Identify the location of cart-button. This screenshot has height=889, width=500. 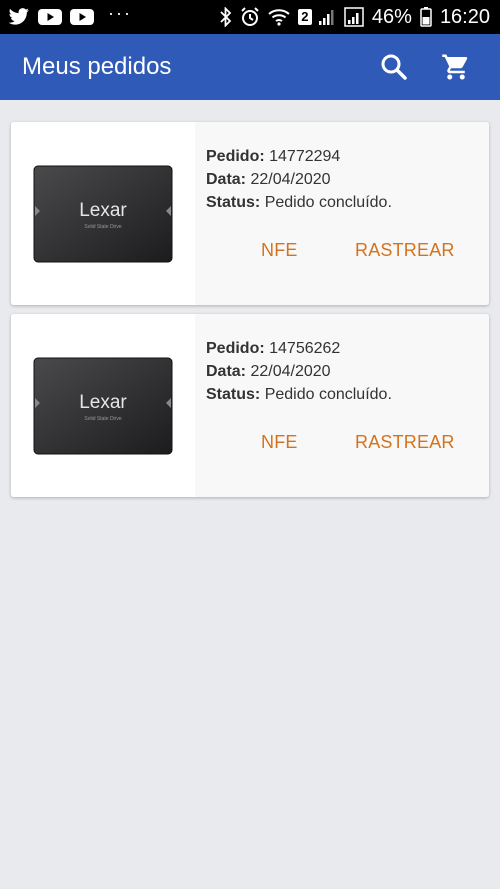
(456, 67).